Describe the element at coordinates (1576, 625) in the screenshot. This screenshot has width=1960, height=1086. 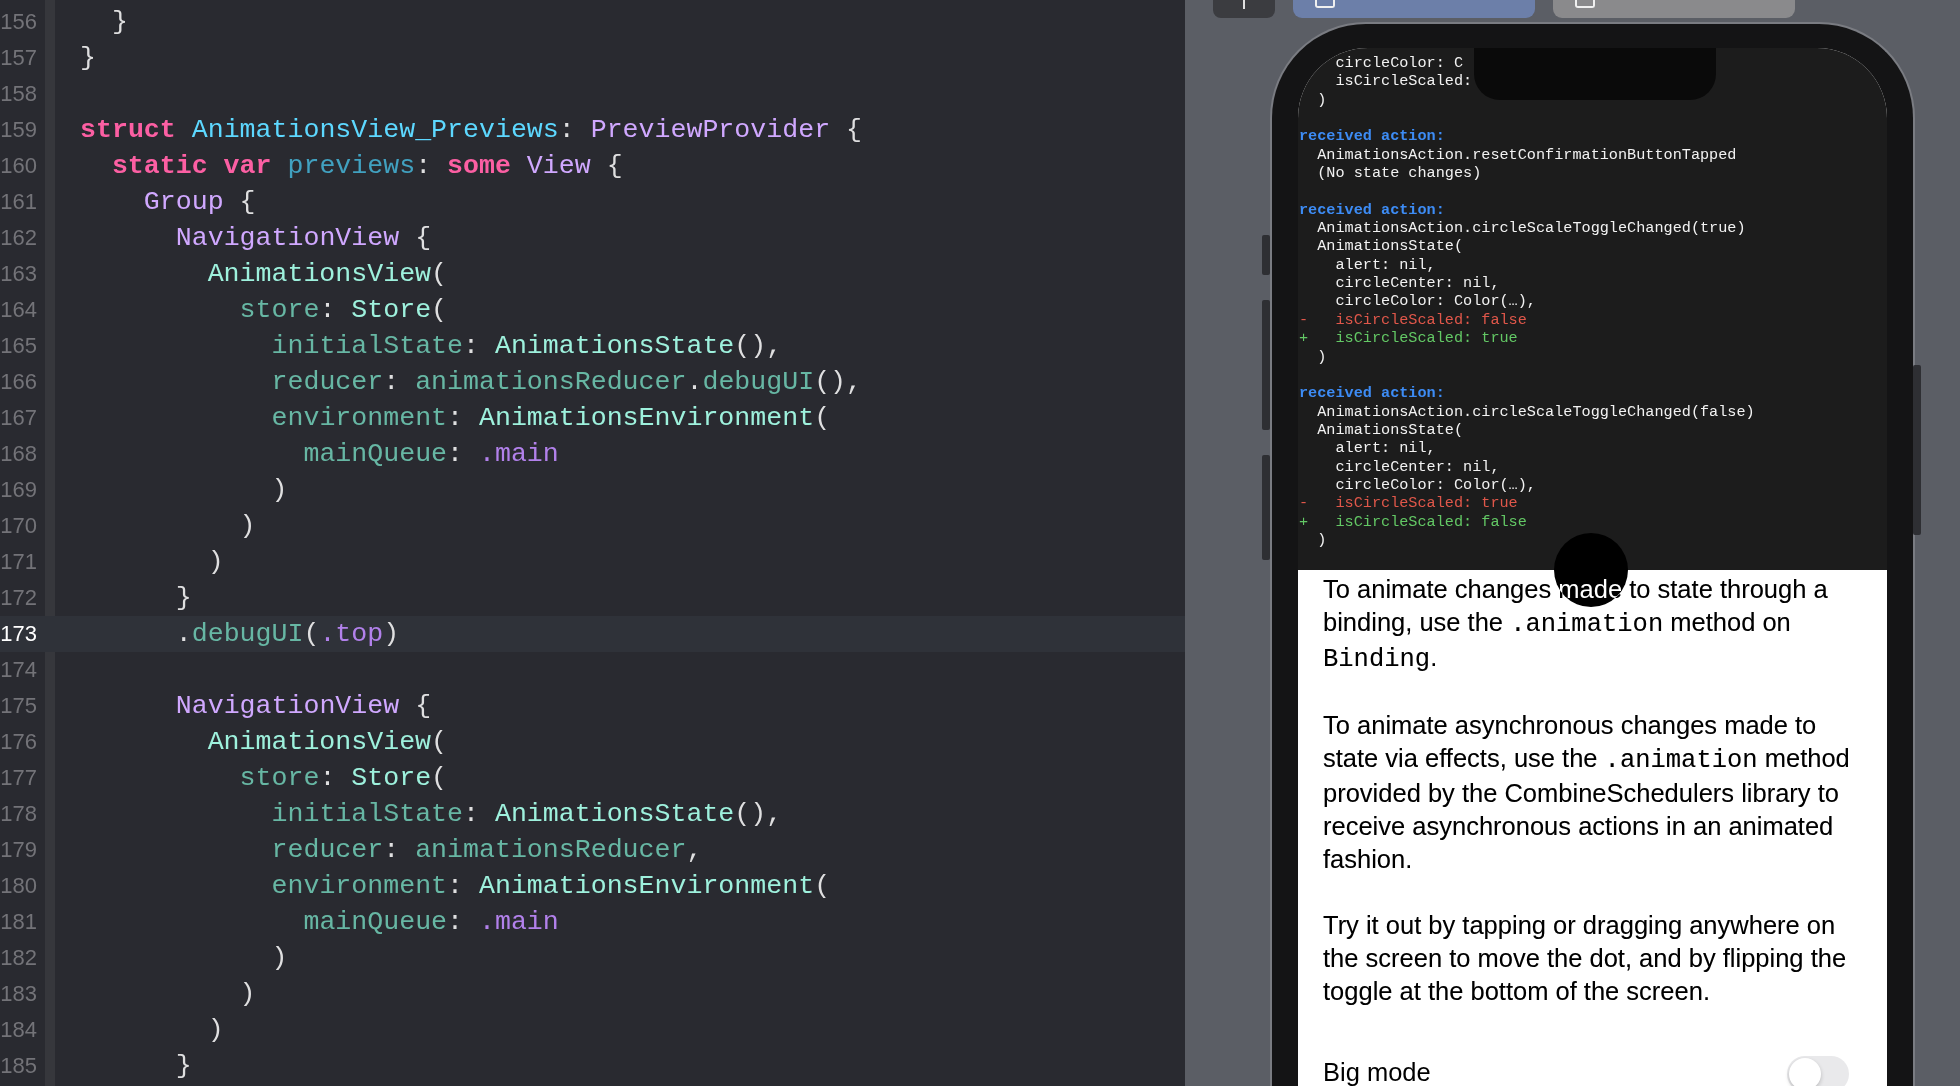
I see `paragraph: To animate changes made to state through a binding, use the .animation method on Binding.` at that location.